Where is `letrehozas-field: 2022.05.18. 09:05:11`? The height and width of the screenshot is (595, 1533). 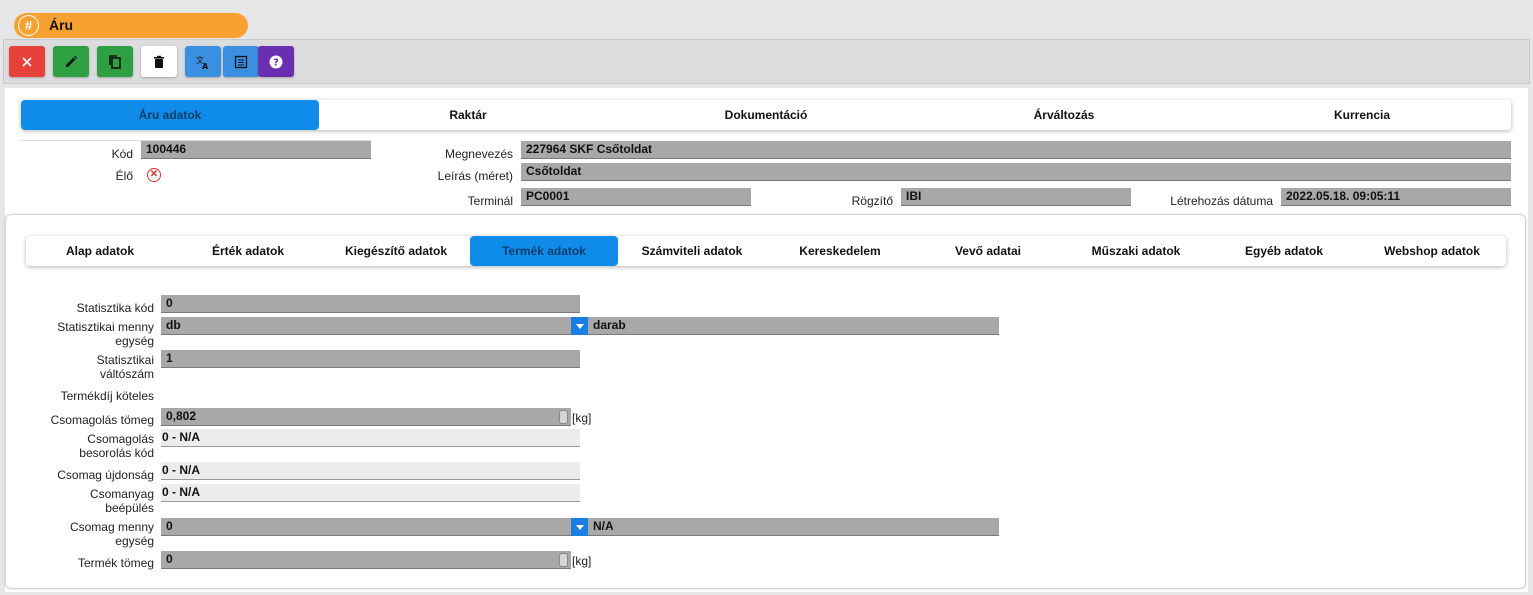 letrehozas-field: 2022.05.18. 09:05:11 is located at coordinates (1396, 197).